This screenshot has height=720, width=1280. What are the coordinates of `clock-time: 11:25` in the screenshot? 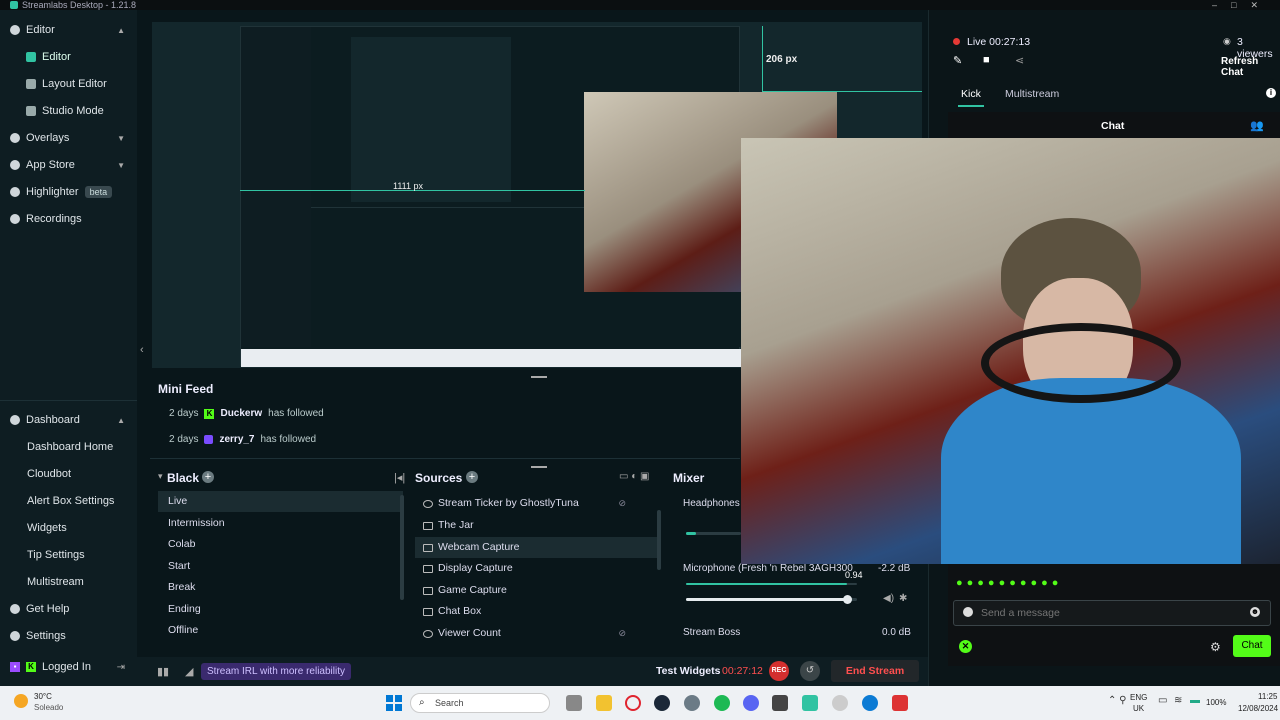 It's located at (1267, 696).